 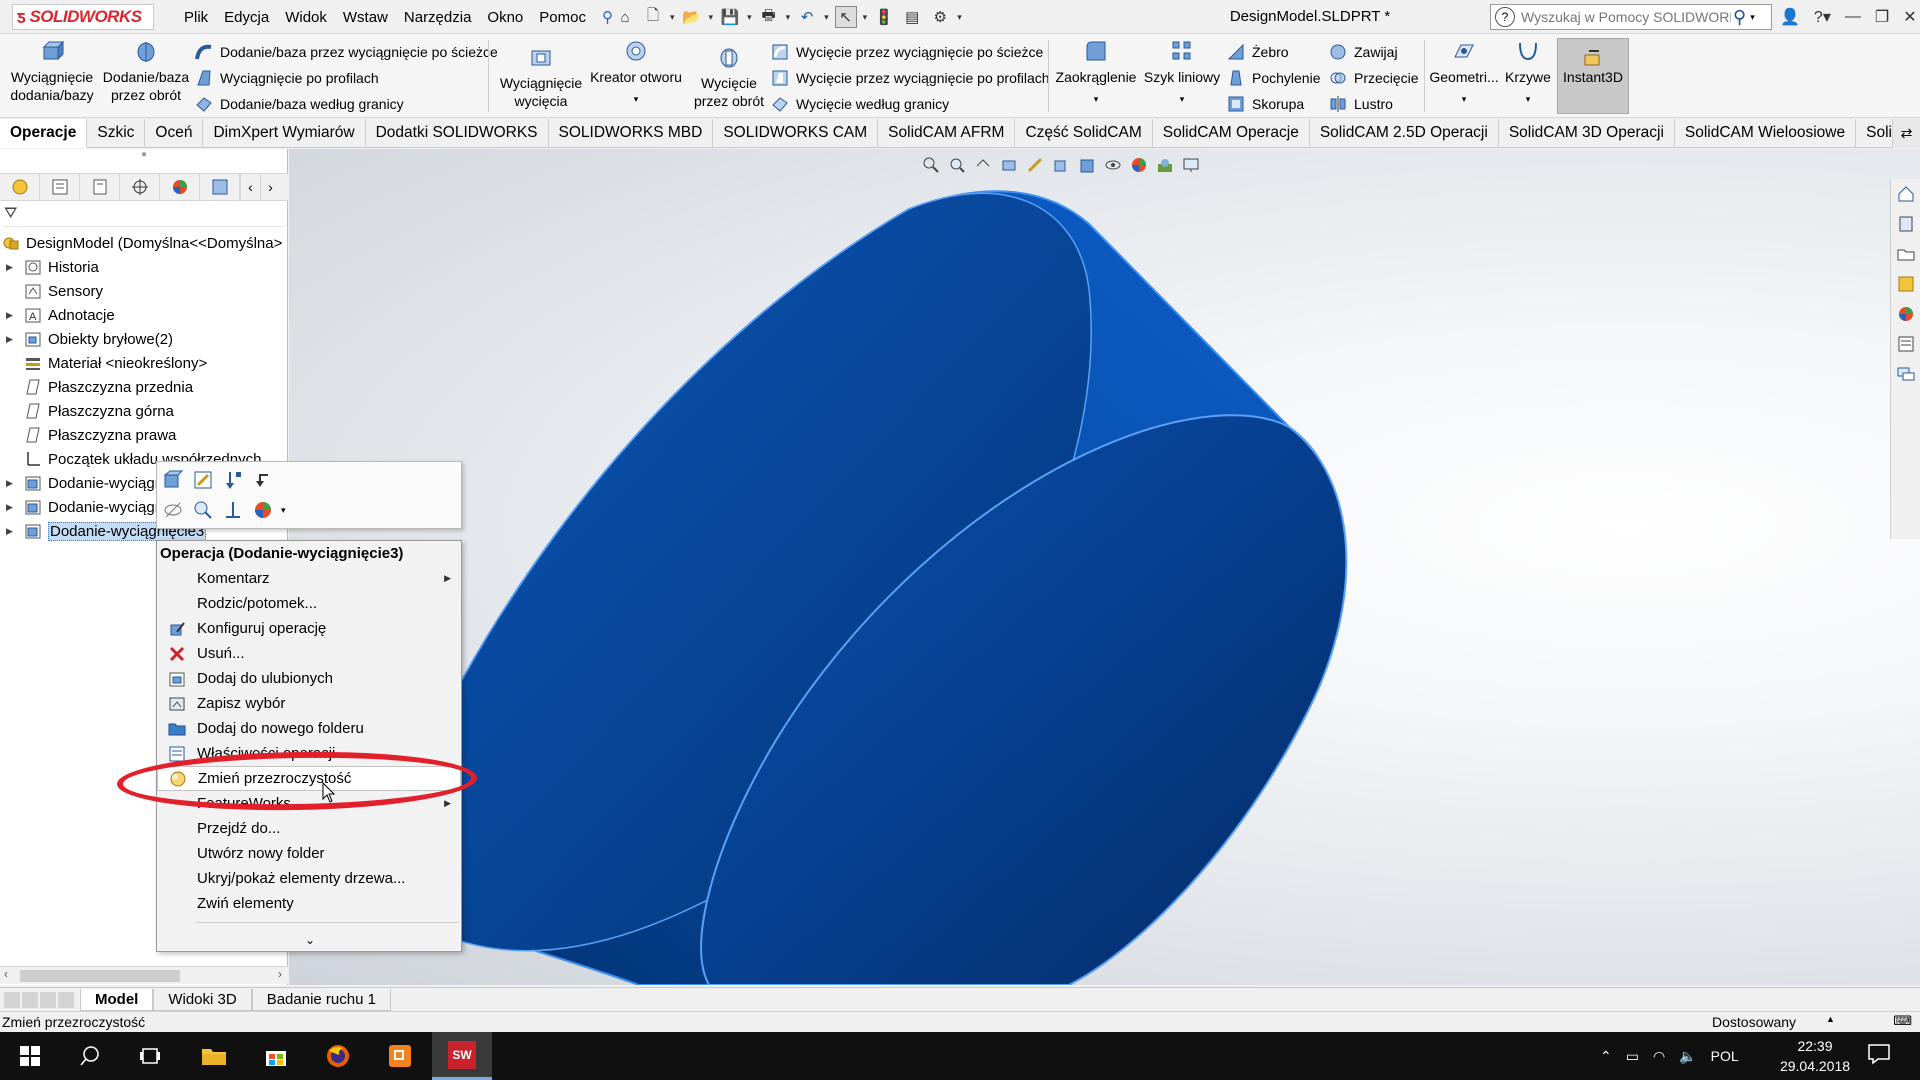 What do you see at coordinates (90, 1056) in the screenshot?
I see `search-taskbar-icon` at bounding box center [90, 1056].